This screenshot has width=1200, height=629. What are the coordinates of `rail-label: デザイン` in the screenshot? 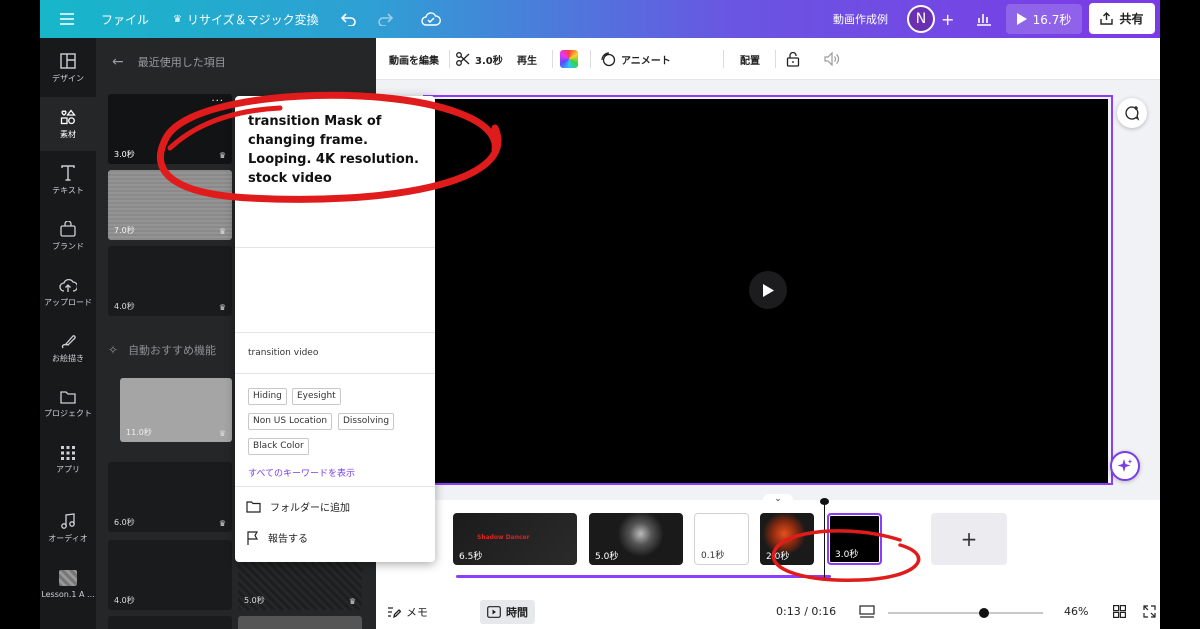 It's located at (68, 78).